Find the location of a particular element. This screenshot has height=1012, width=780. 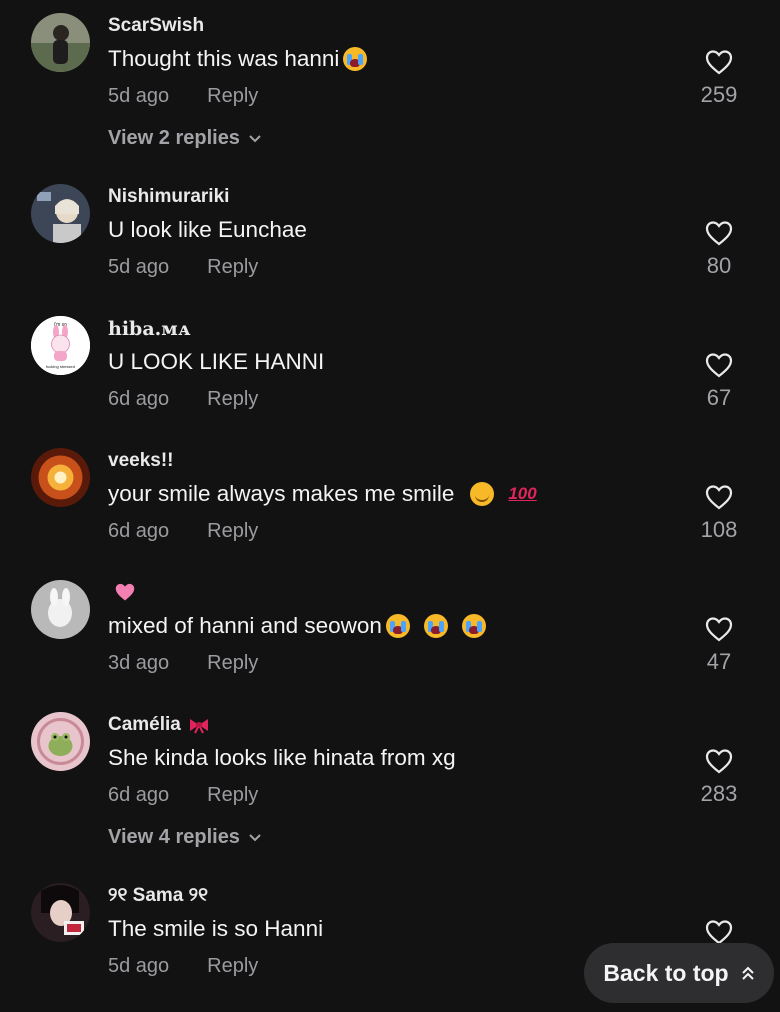

ribbon-bow-icon is located at coordinates (198, 726).